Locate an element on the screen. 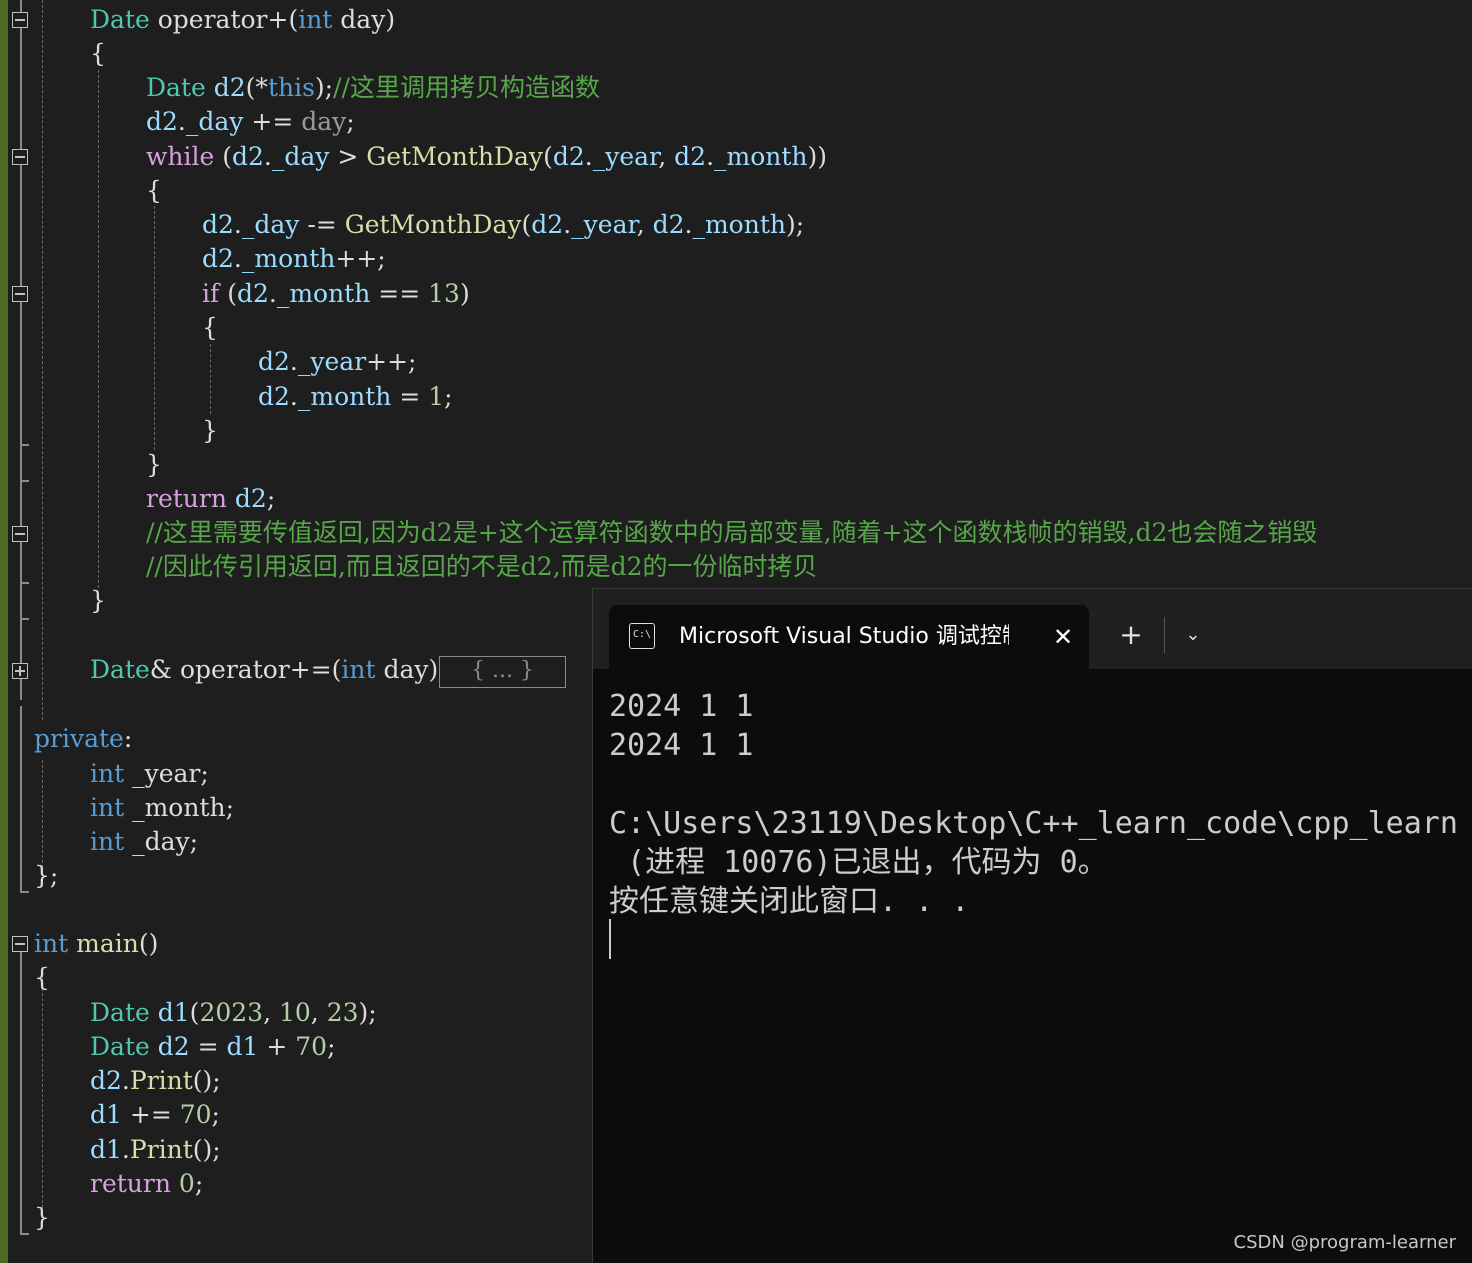 The height and width of the screenshot is (1263, 1472). output-line: 按任意键关闭此窗口. . . is located at coordinates (789, 901).